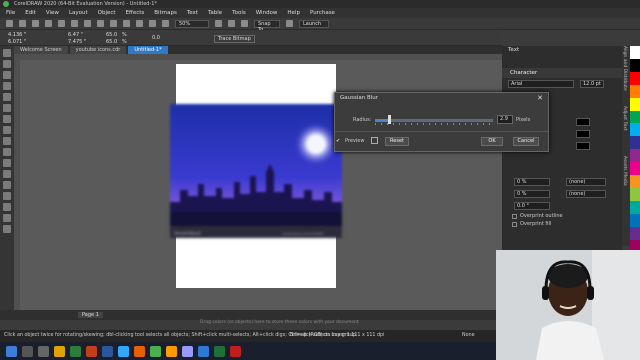 This screenshot has height=360, width=640. I want to click on width-field: 6.47 ", so click(75, 35).